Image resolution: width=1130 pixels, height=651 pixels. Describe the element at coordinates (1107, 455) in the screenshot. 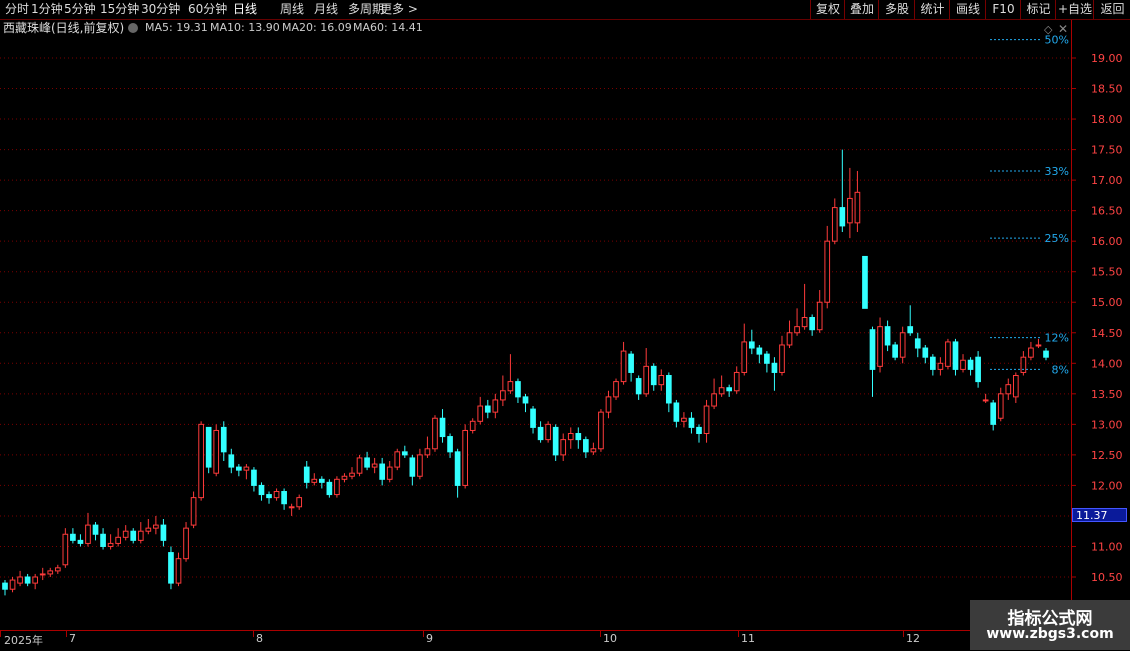

I see `y-tick-label: 12.50` at that location.